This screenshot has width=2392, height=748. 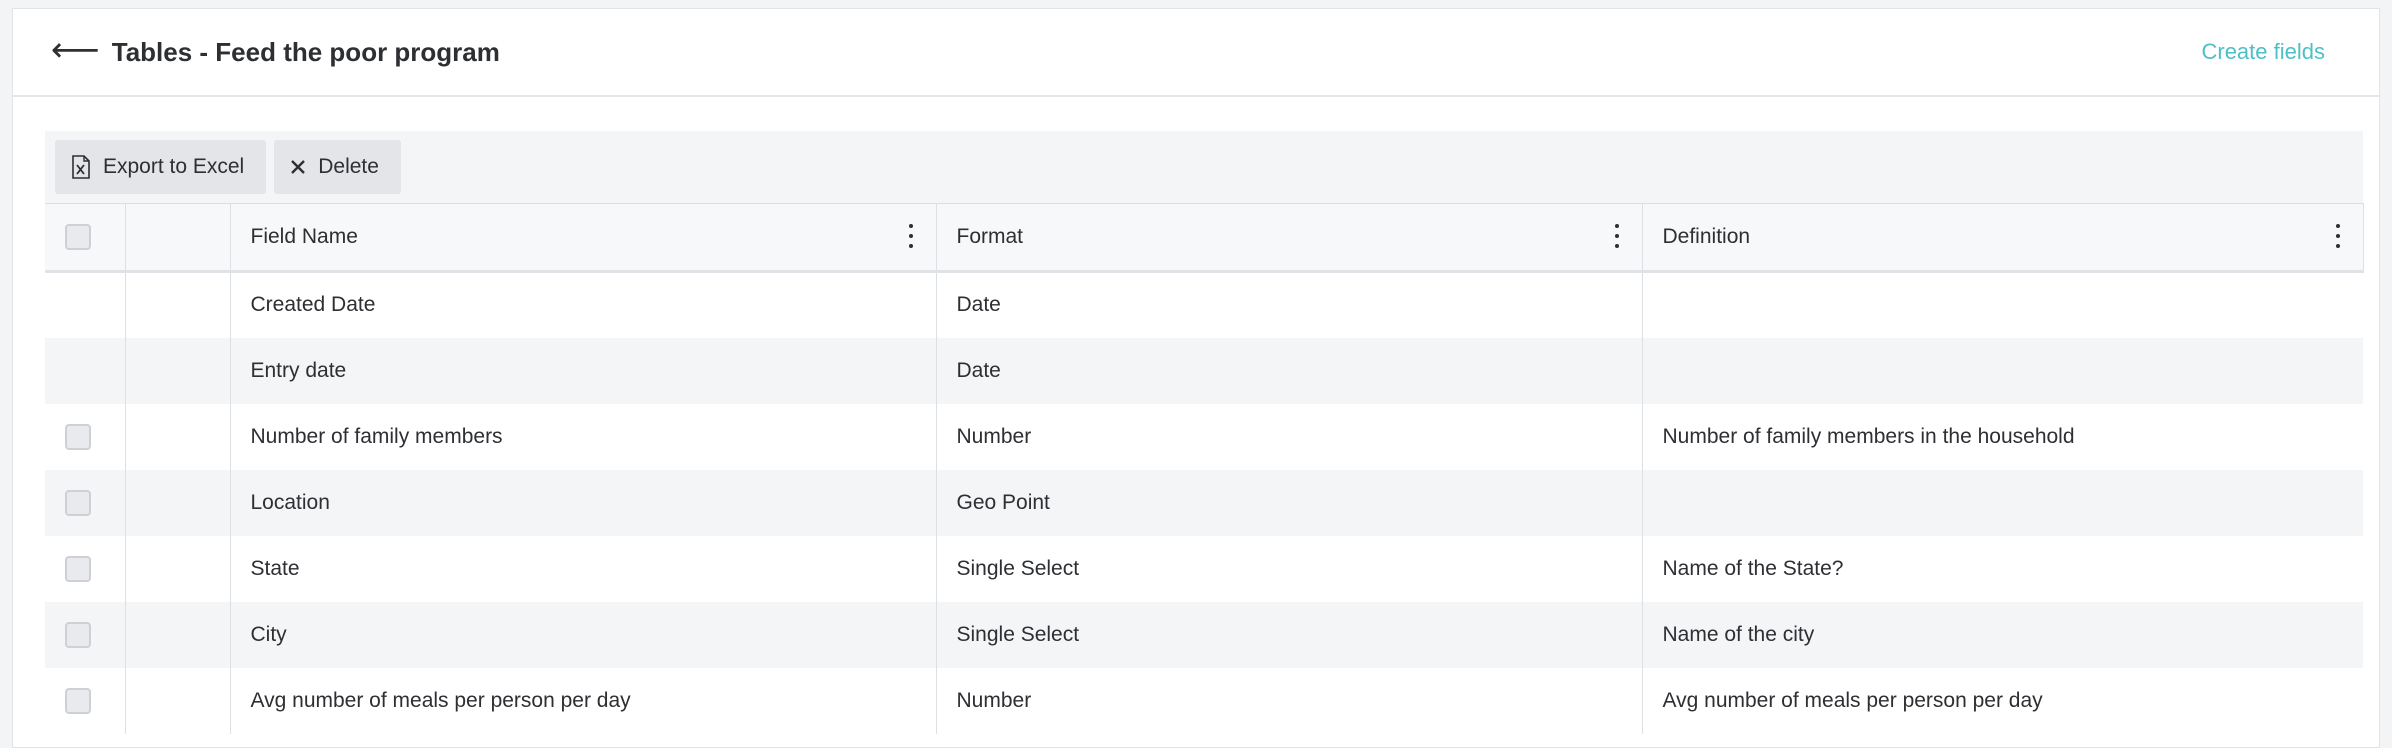 I want to click on spacer-header, so click(x=178, y=238).